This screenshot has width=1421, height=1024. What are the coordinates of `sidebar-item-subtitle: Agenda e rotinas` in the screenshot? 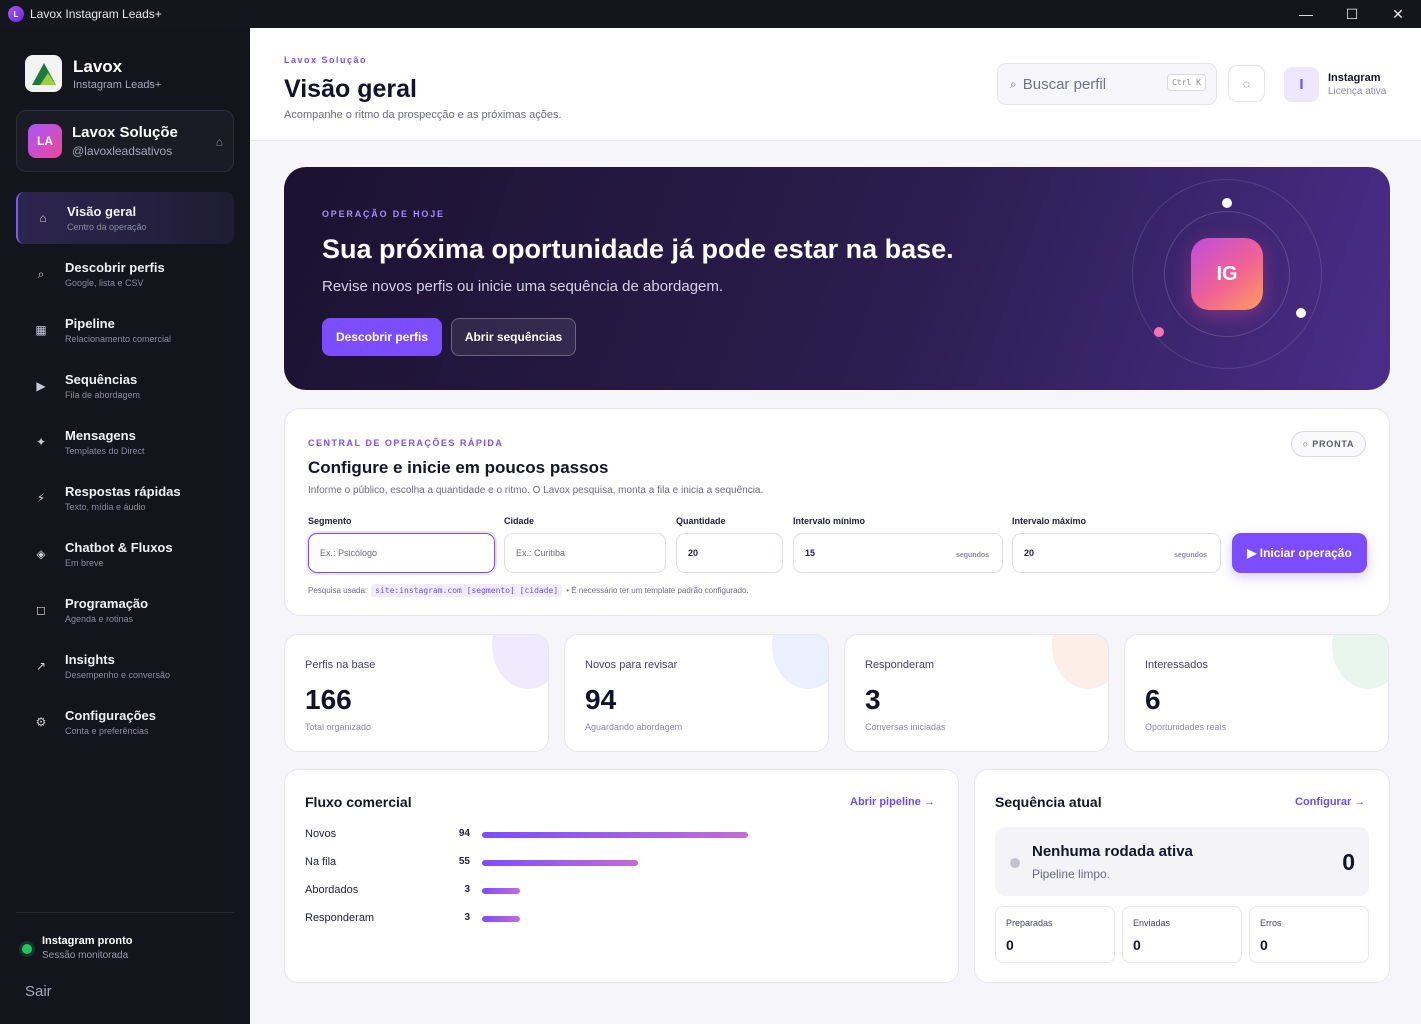 It's located at (99, 619).